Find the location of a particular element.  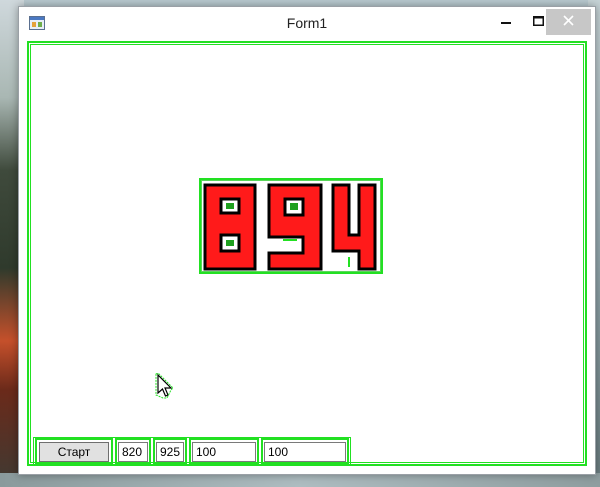

title-bar: Form1 is located at coordinates (307, 23).